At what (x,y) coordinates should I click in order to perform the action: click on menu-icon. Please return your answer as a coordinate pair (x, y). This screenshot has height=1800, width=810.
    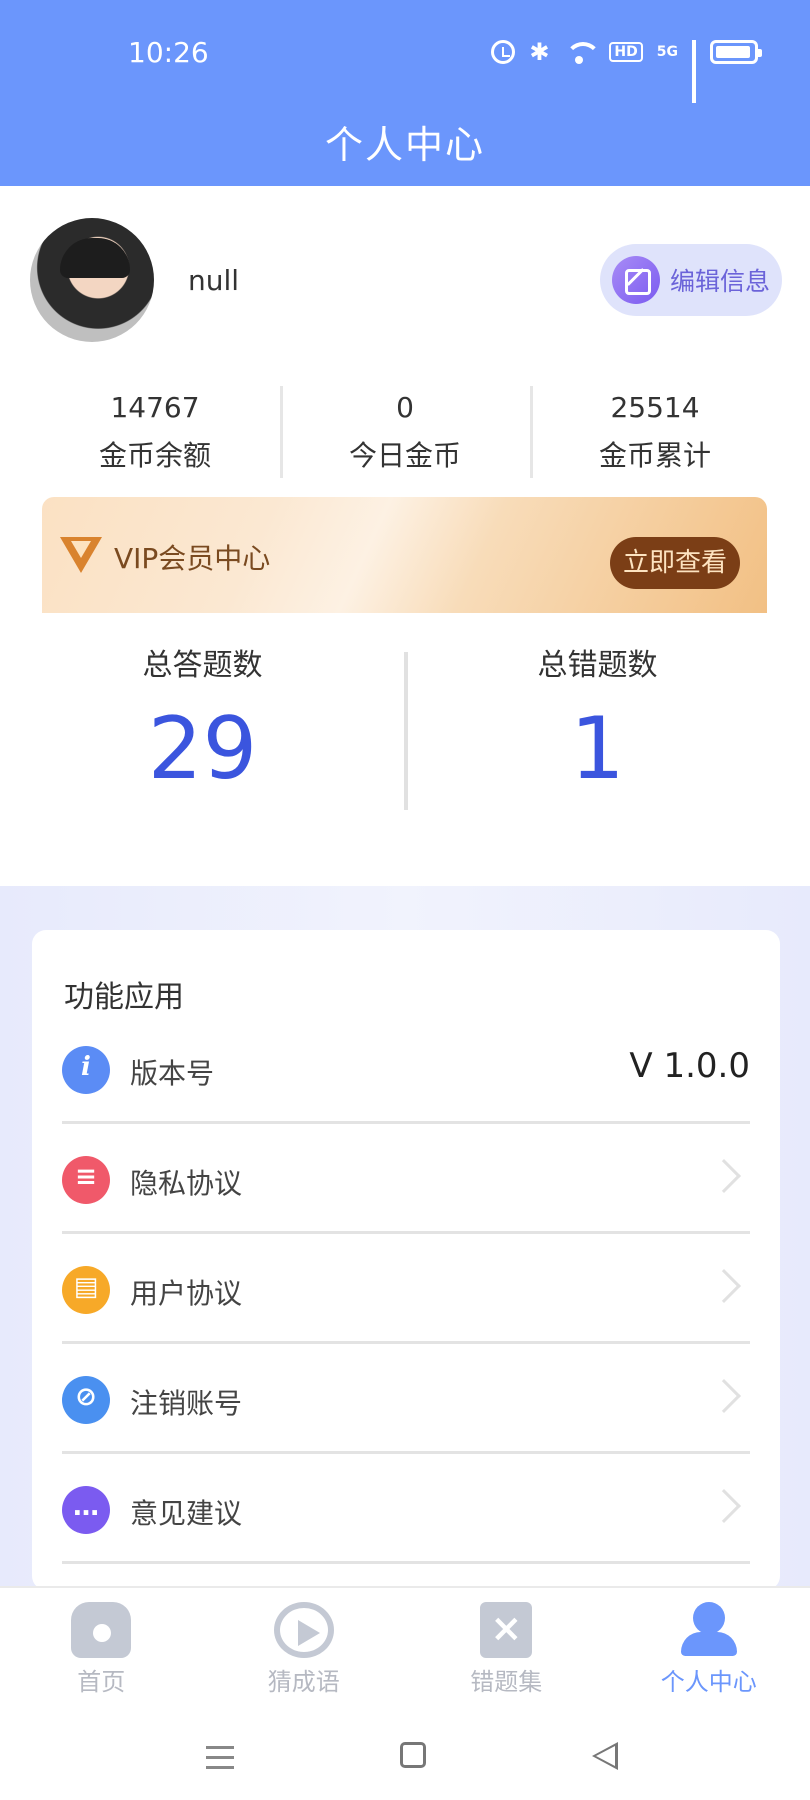
    Looking at the image, I should click on (220, 1758).